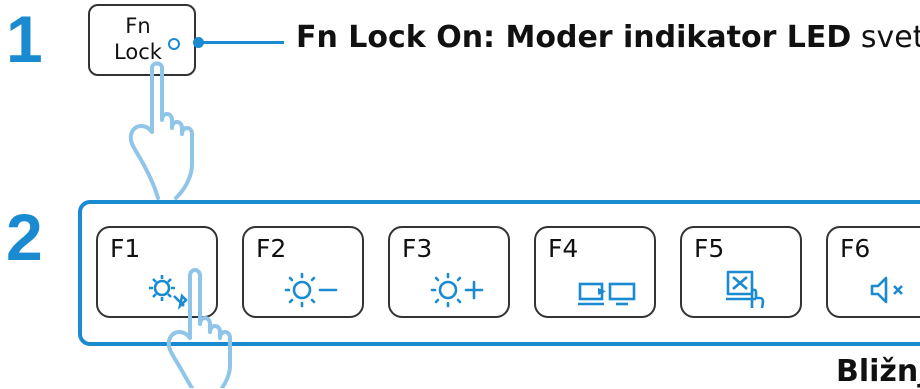 The width and height of the screenshot is (920, 389). Describe the element at coordinates (174, 44) in the screenshot. I see `fn-lock-led-indicator` at that location.